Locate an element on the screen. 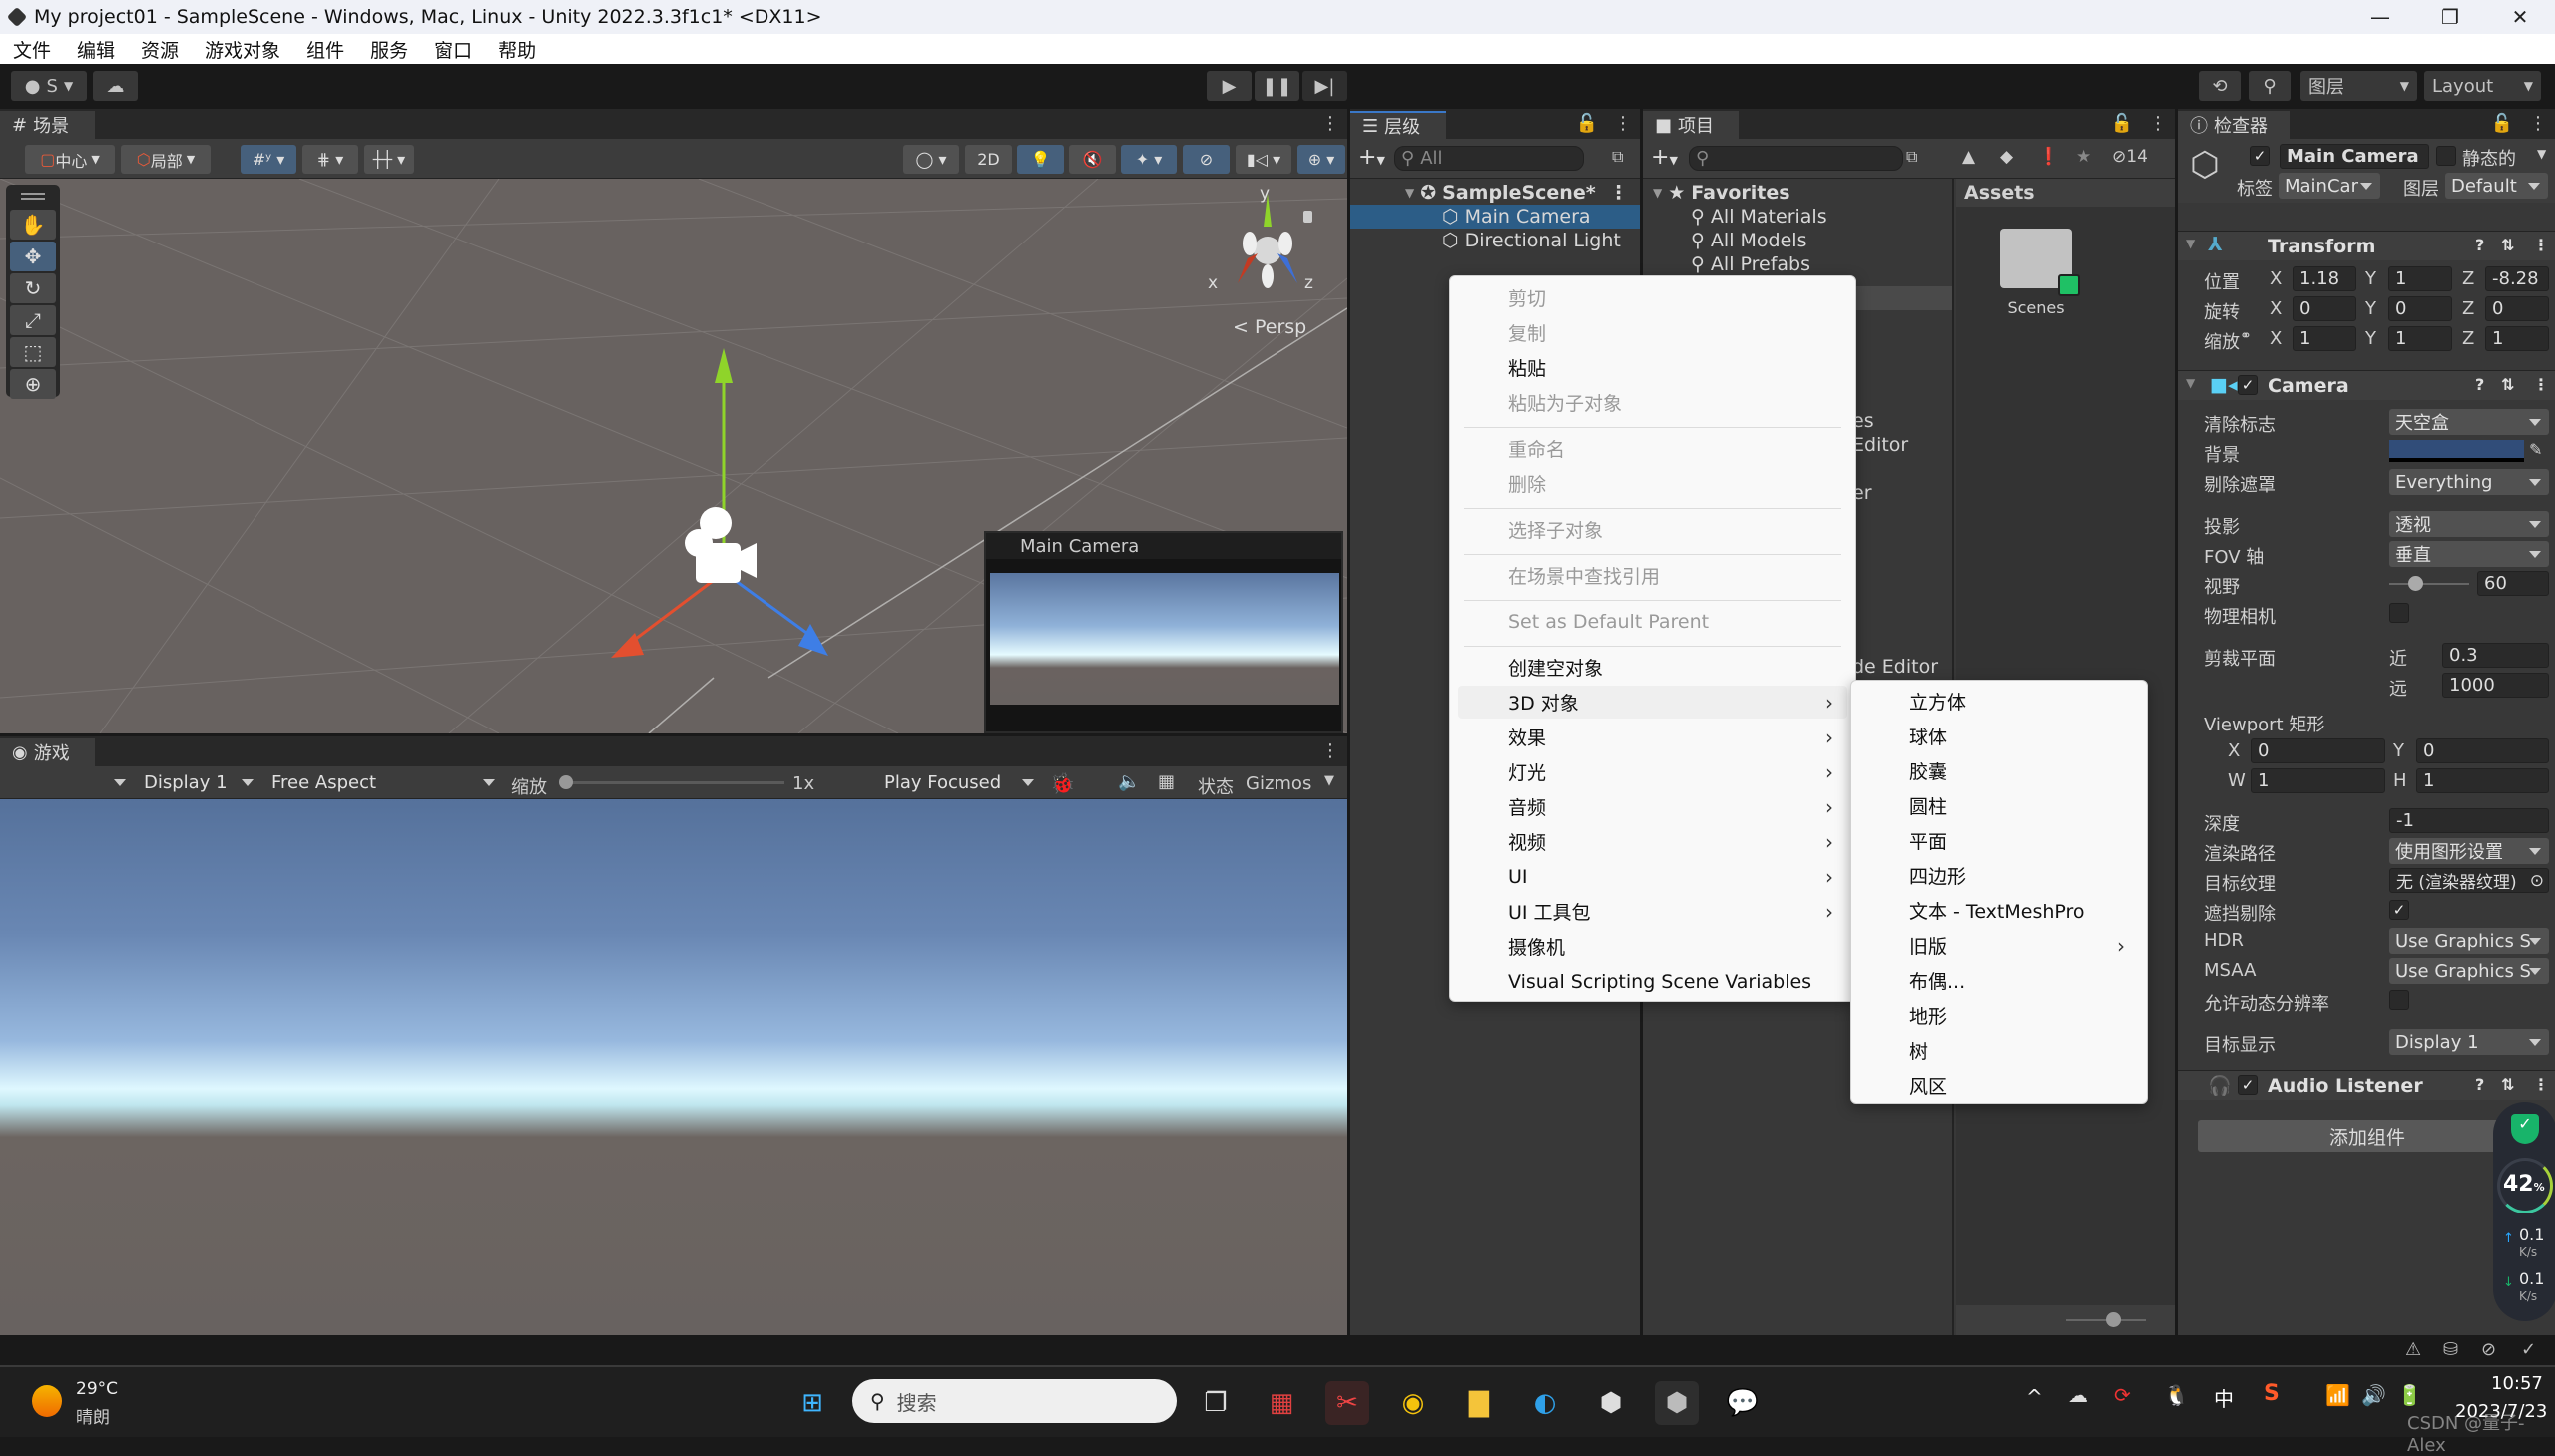 Image resolution: width=2555 pixels, height=1456 pixels. far-clip-field: 1000 is located at coordinates (2495, 685).